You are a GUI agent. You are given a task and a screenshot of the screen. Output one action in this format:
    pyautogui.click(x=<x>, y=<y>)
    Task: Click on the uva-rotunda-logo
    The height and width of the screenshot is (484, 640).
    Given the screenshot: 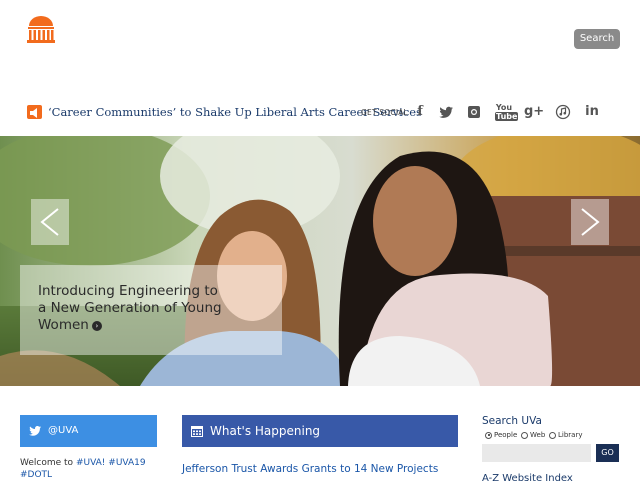 What is the action you would take?
    pyautogui.click(x=41, y=29)
    